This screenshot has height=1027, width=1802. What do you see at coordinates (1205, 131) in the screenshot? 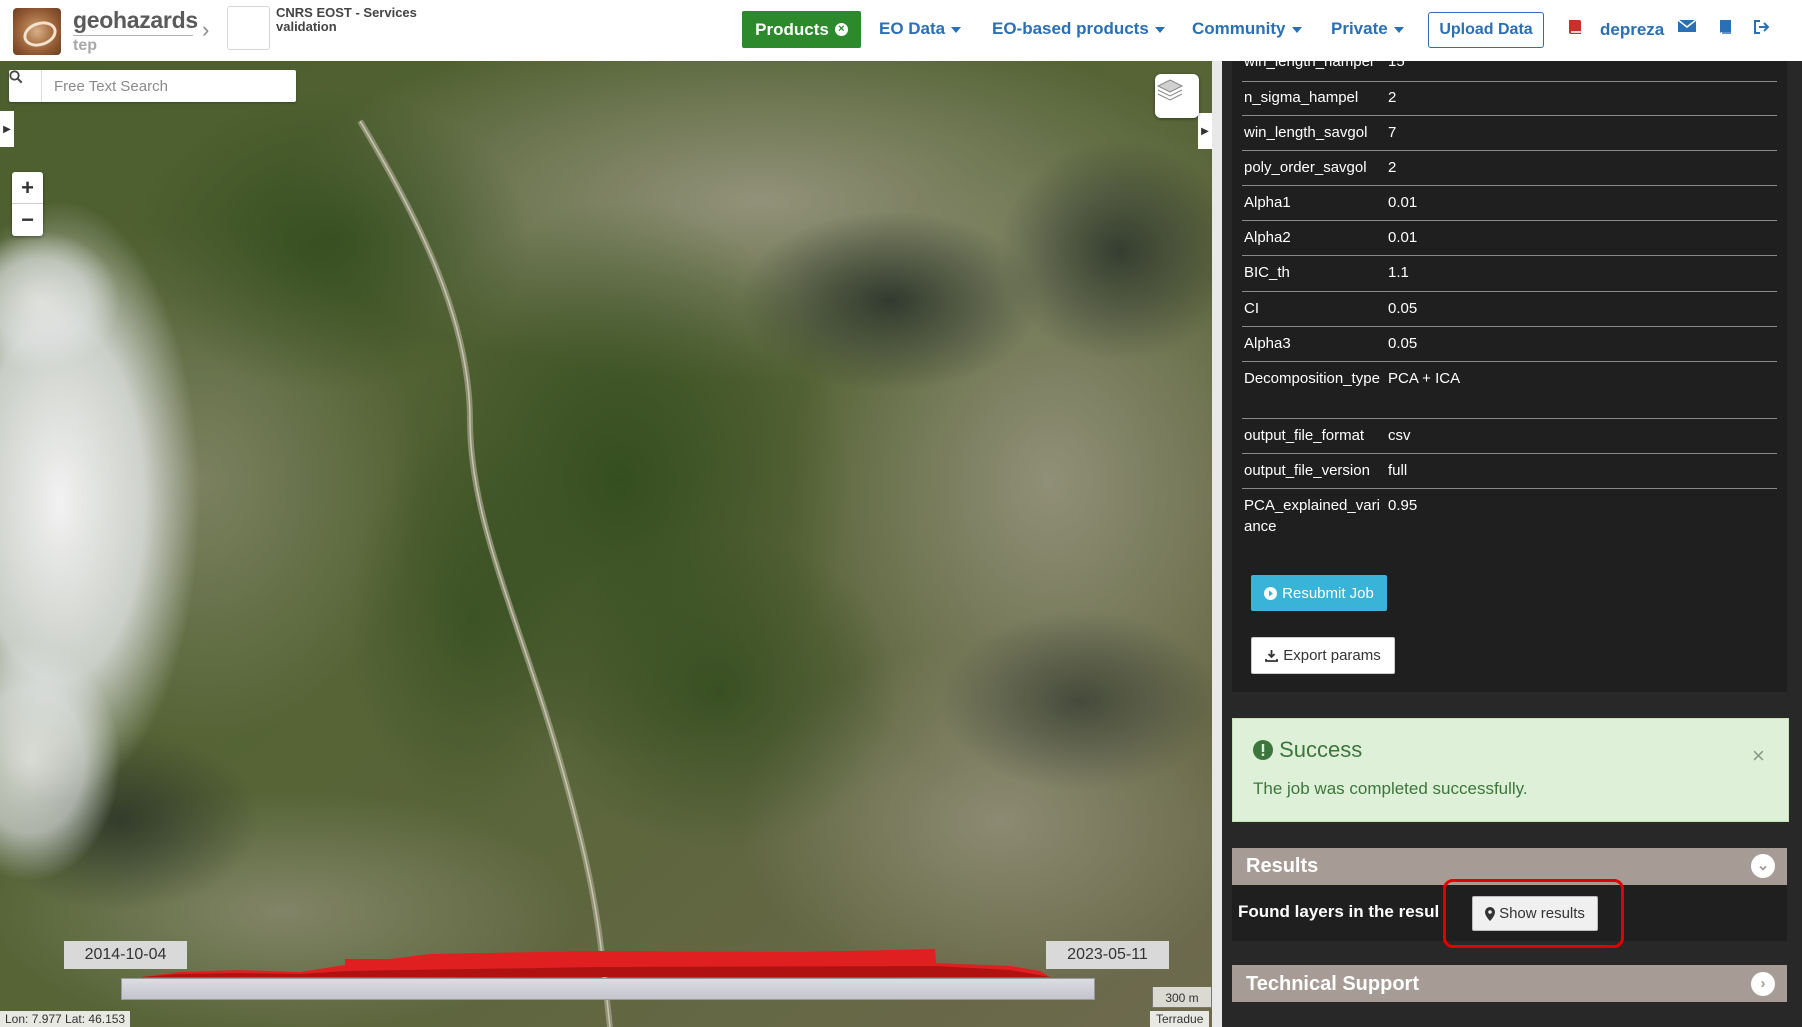
I see `right-panel-toggle: ▶` at bounding box center [1205, 131].